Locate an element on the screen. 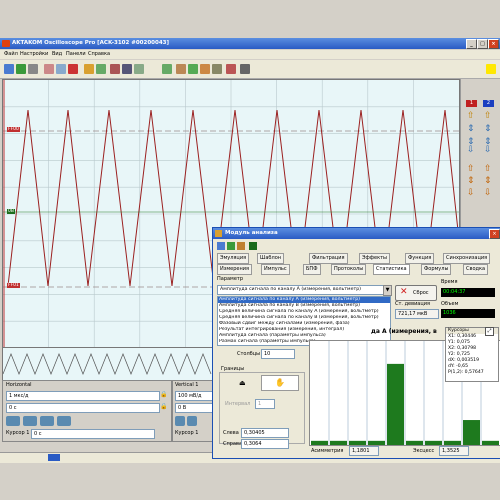  vertical-offset-field: 0 В is located at coordinates (194, 408).